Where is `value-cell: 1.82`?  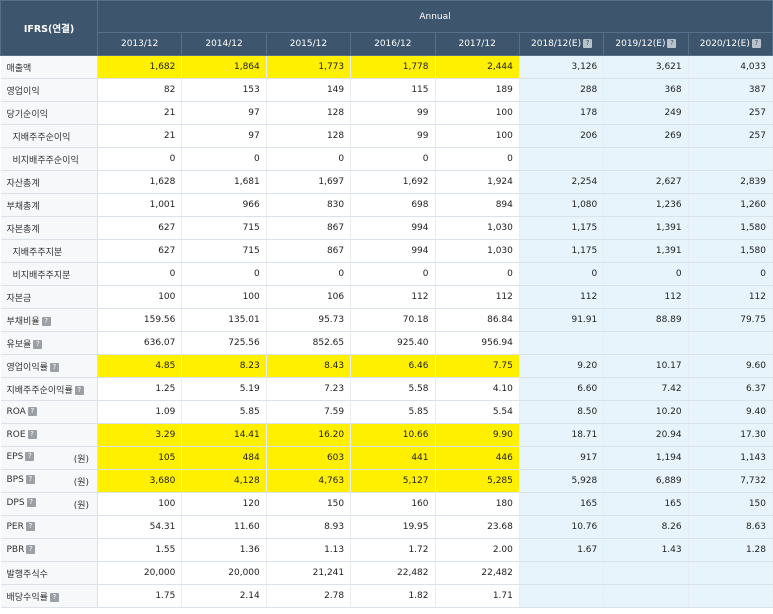 value-cell: 1.82 is located at coordinates (393, 596).